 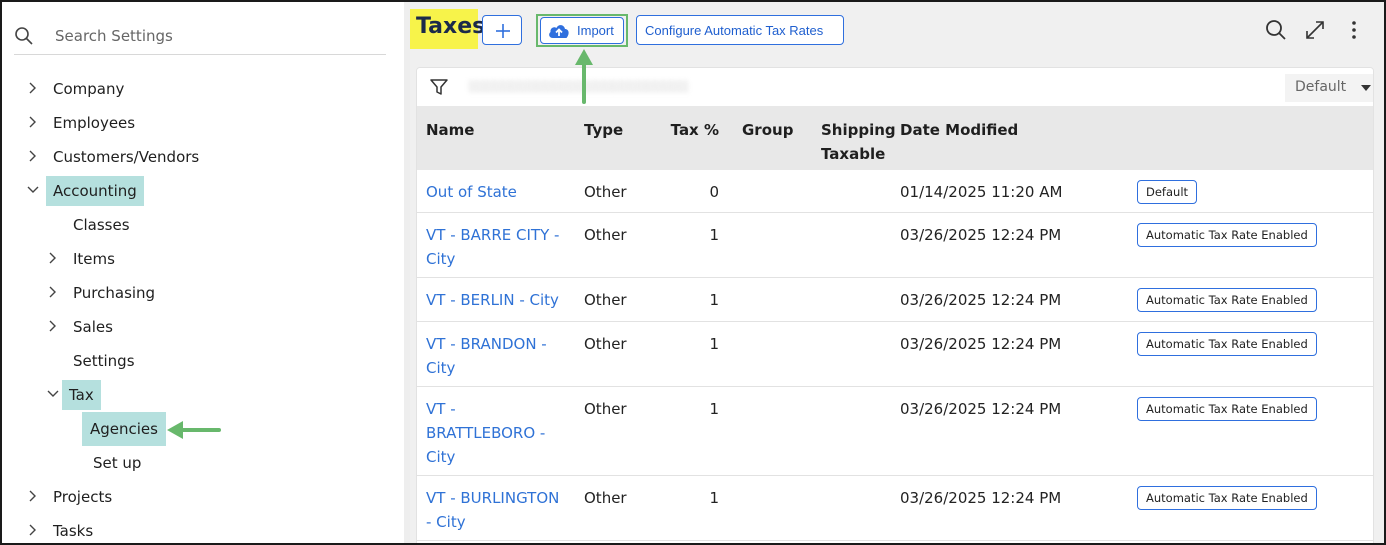 I want to click on sidebar-item-accounting: Accounting, so click(x=176, y=191).